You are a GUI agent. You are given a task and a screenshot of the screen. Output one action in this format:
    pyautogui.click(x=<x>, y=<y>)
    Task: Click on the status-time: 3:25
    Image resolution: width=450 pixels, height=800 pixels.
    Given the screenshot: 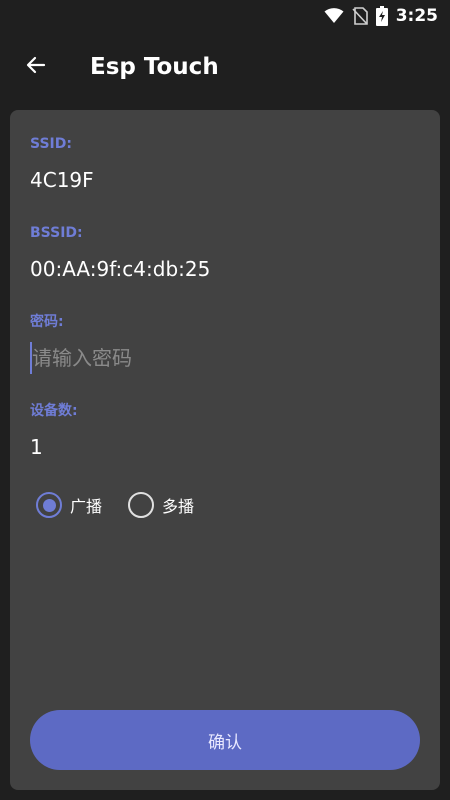 What is the action you would take?
    pyautogui.click(x=416, y=16)
    